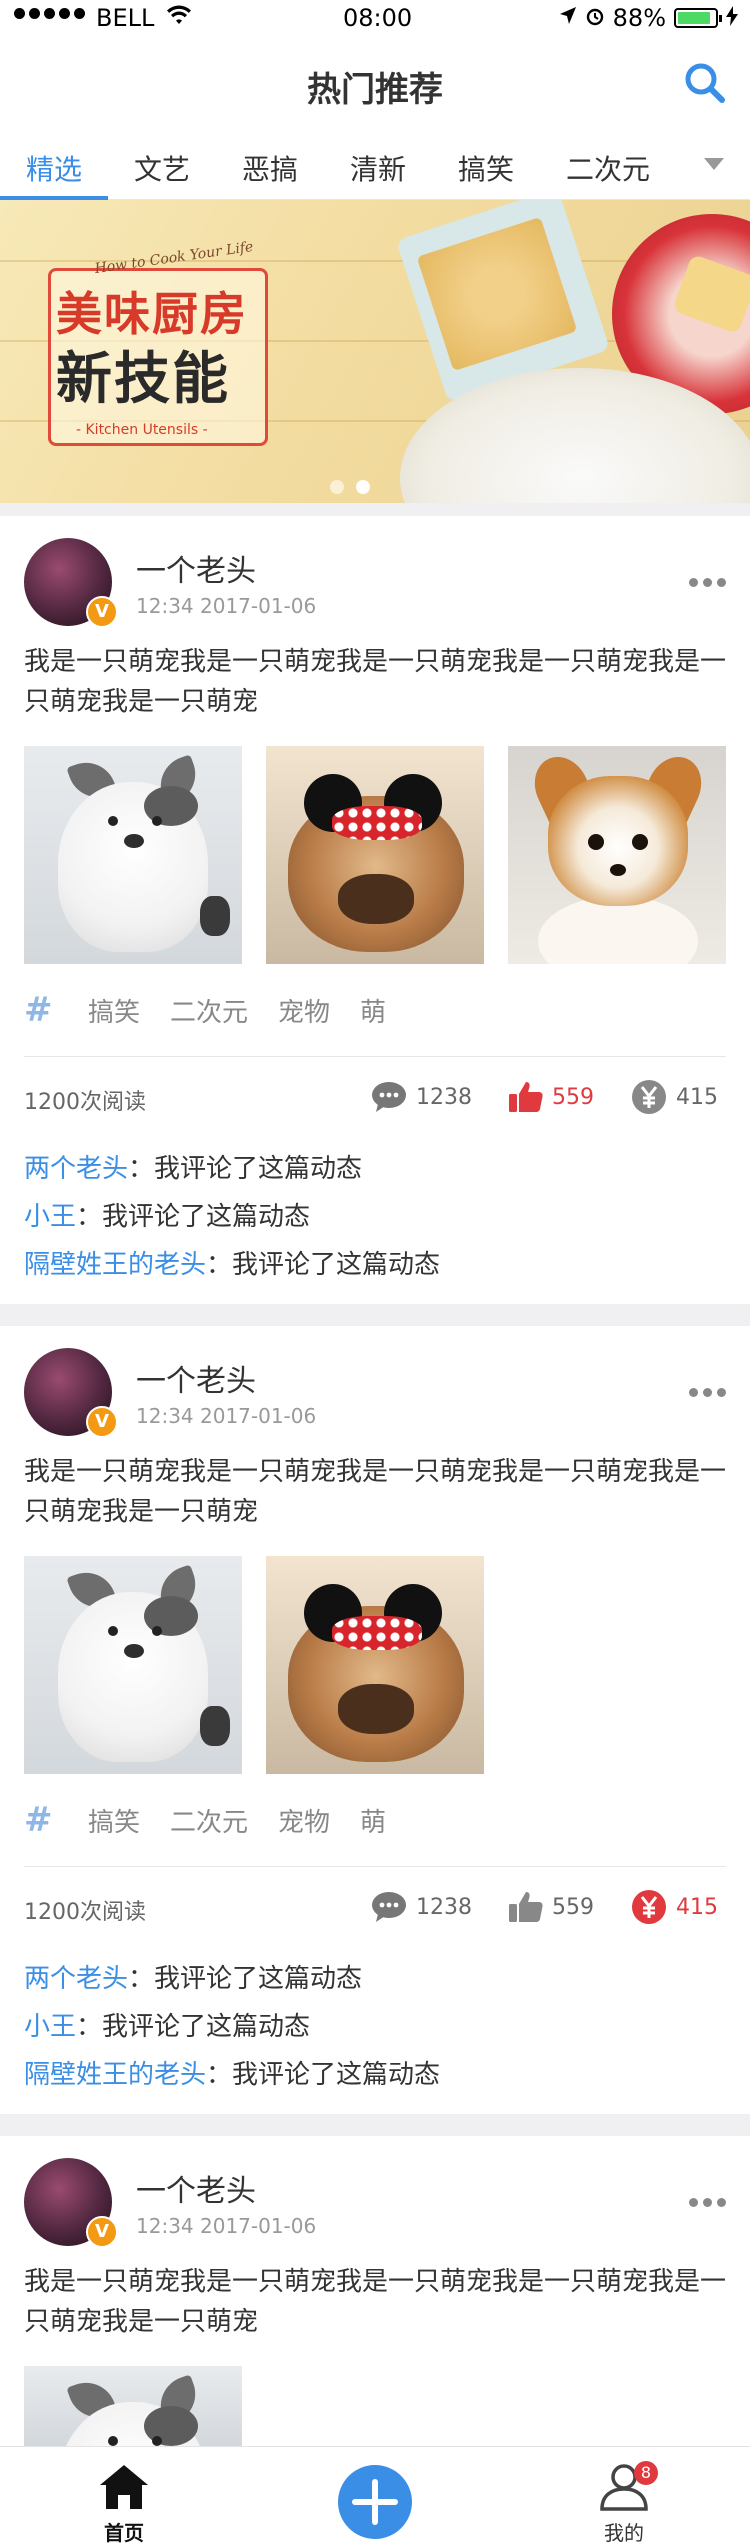  Describe the element at coordinates (337, 487) in the screenshot. I see `banner-dot` at that location.